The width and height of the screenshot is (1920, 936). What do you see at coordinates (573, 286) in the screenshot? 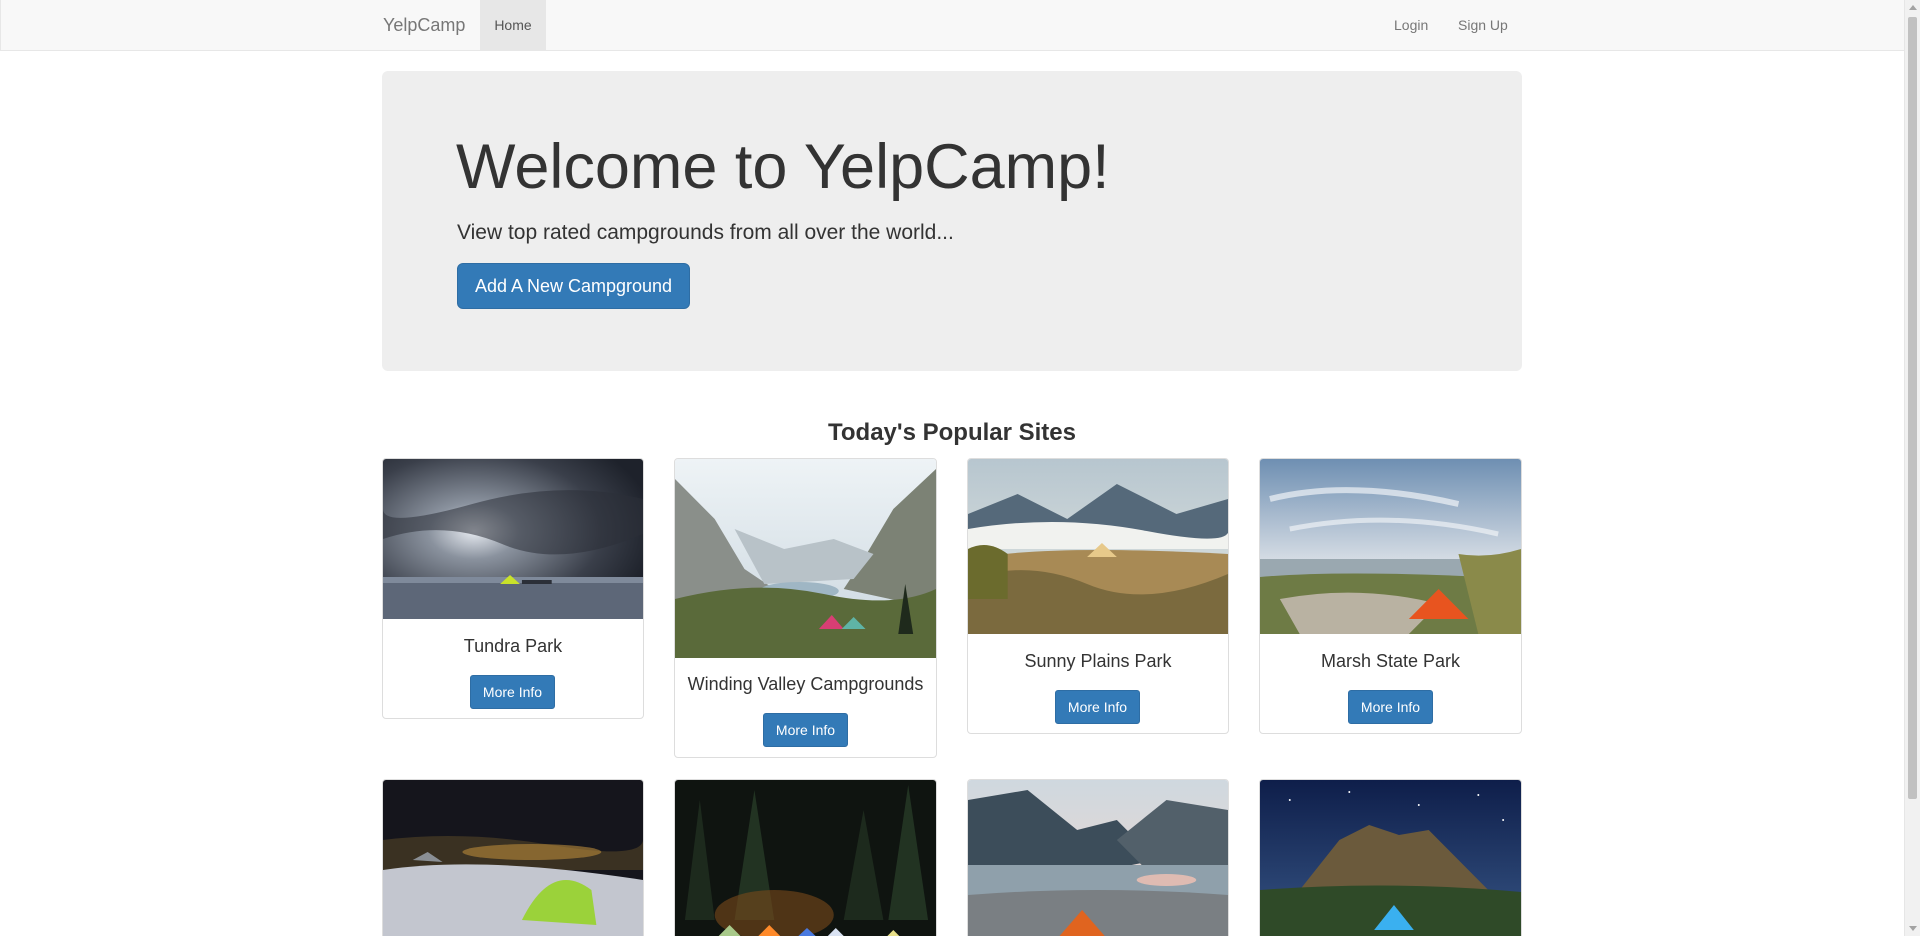
I see `add-campground-button: Add A New Campground` at bounding box center [573, 286].